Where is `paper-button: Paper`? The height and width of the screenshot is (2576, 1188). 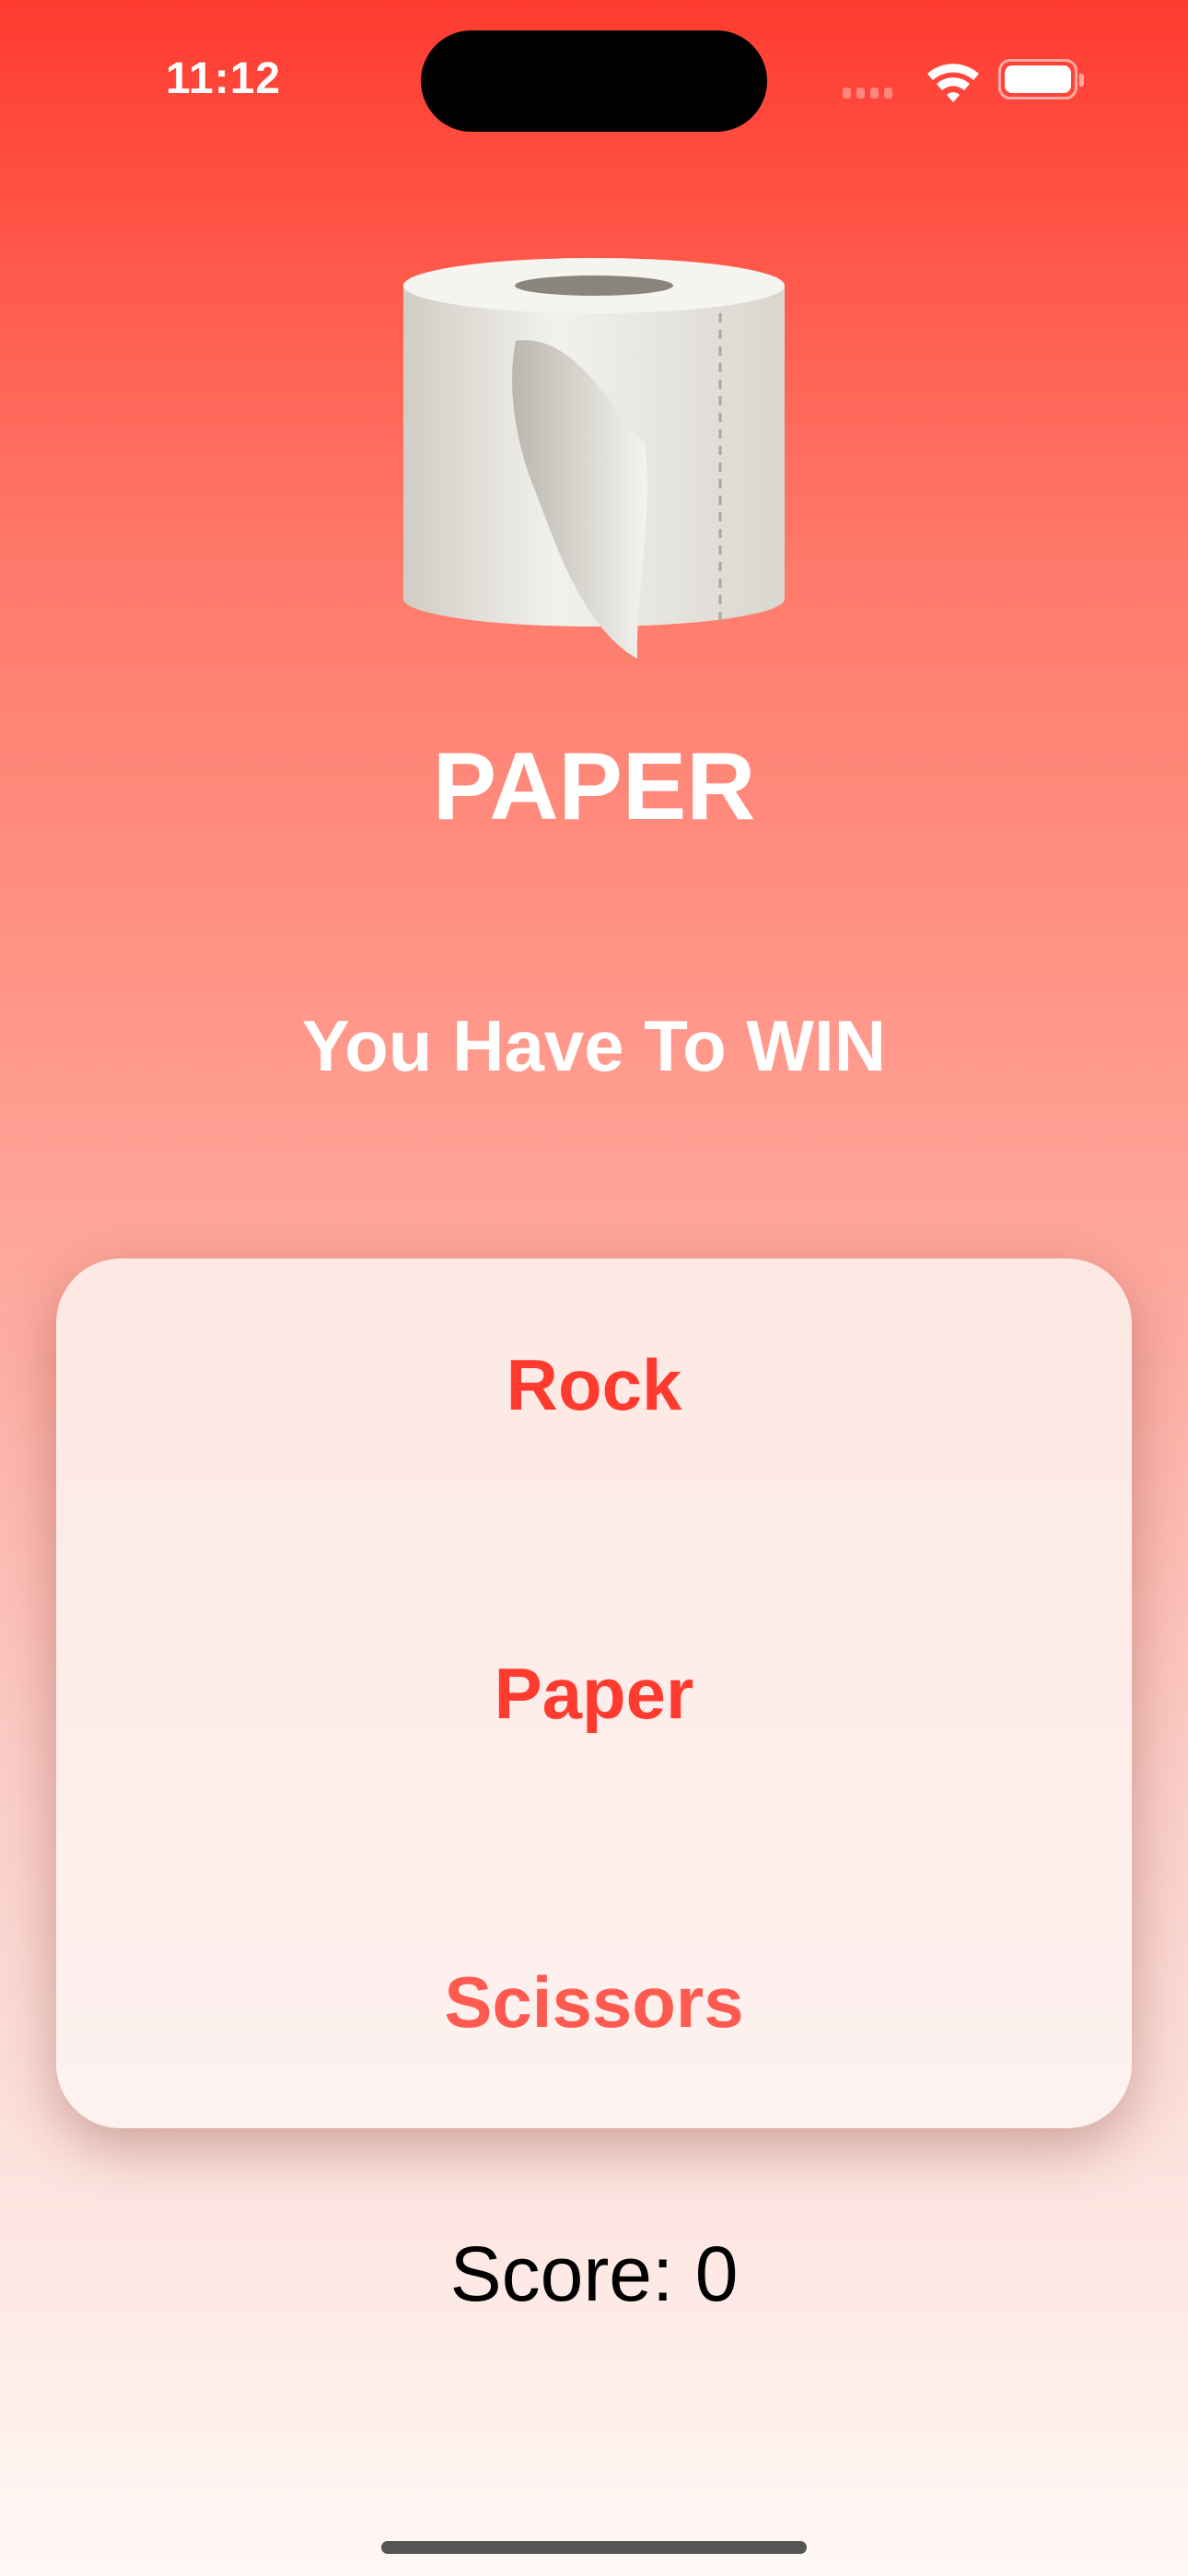 paper-button: Paper is located at coordinates (594, 1694).